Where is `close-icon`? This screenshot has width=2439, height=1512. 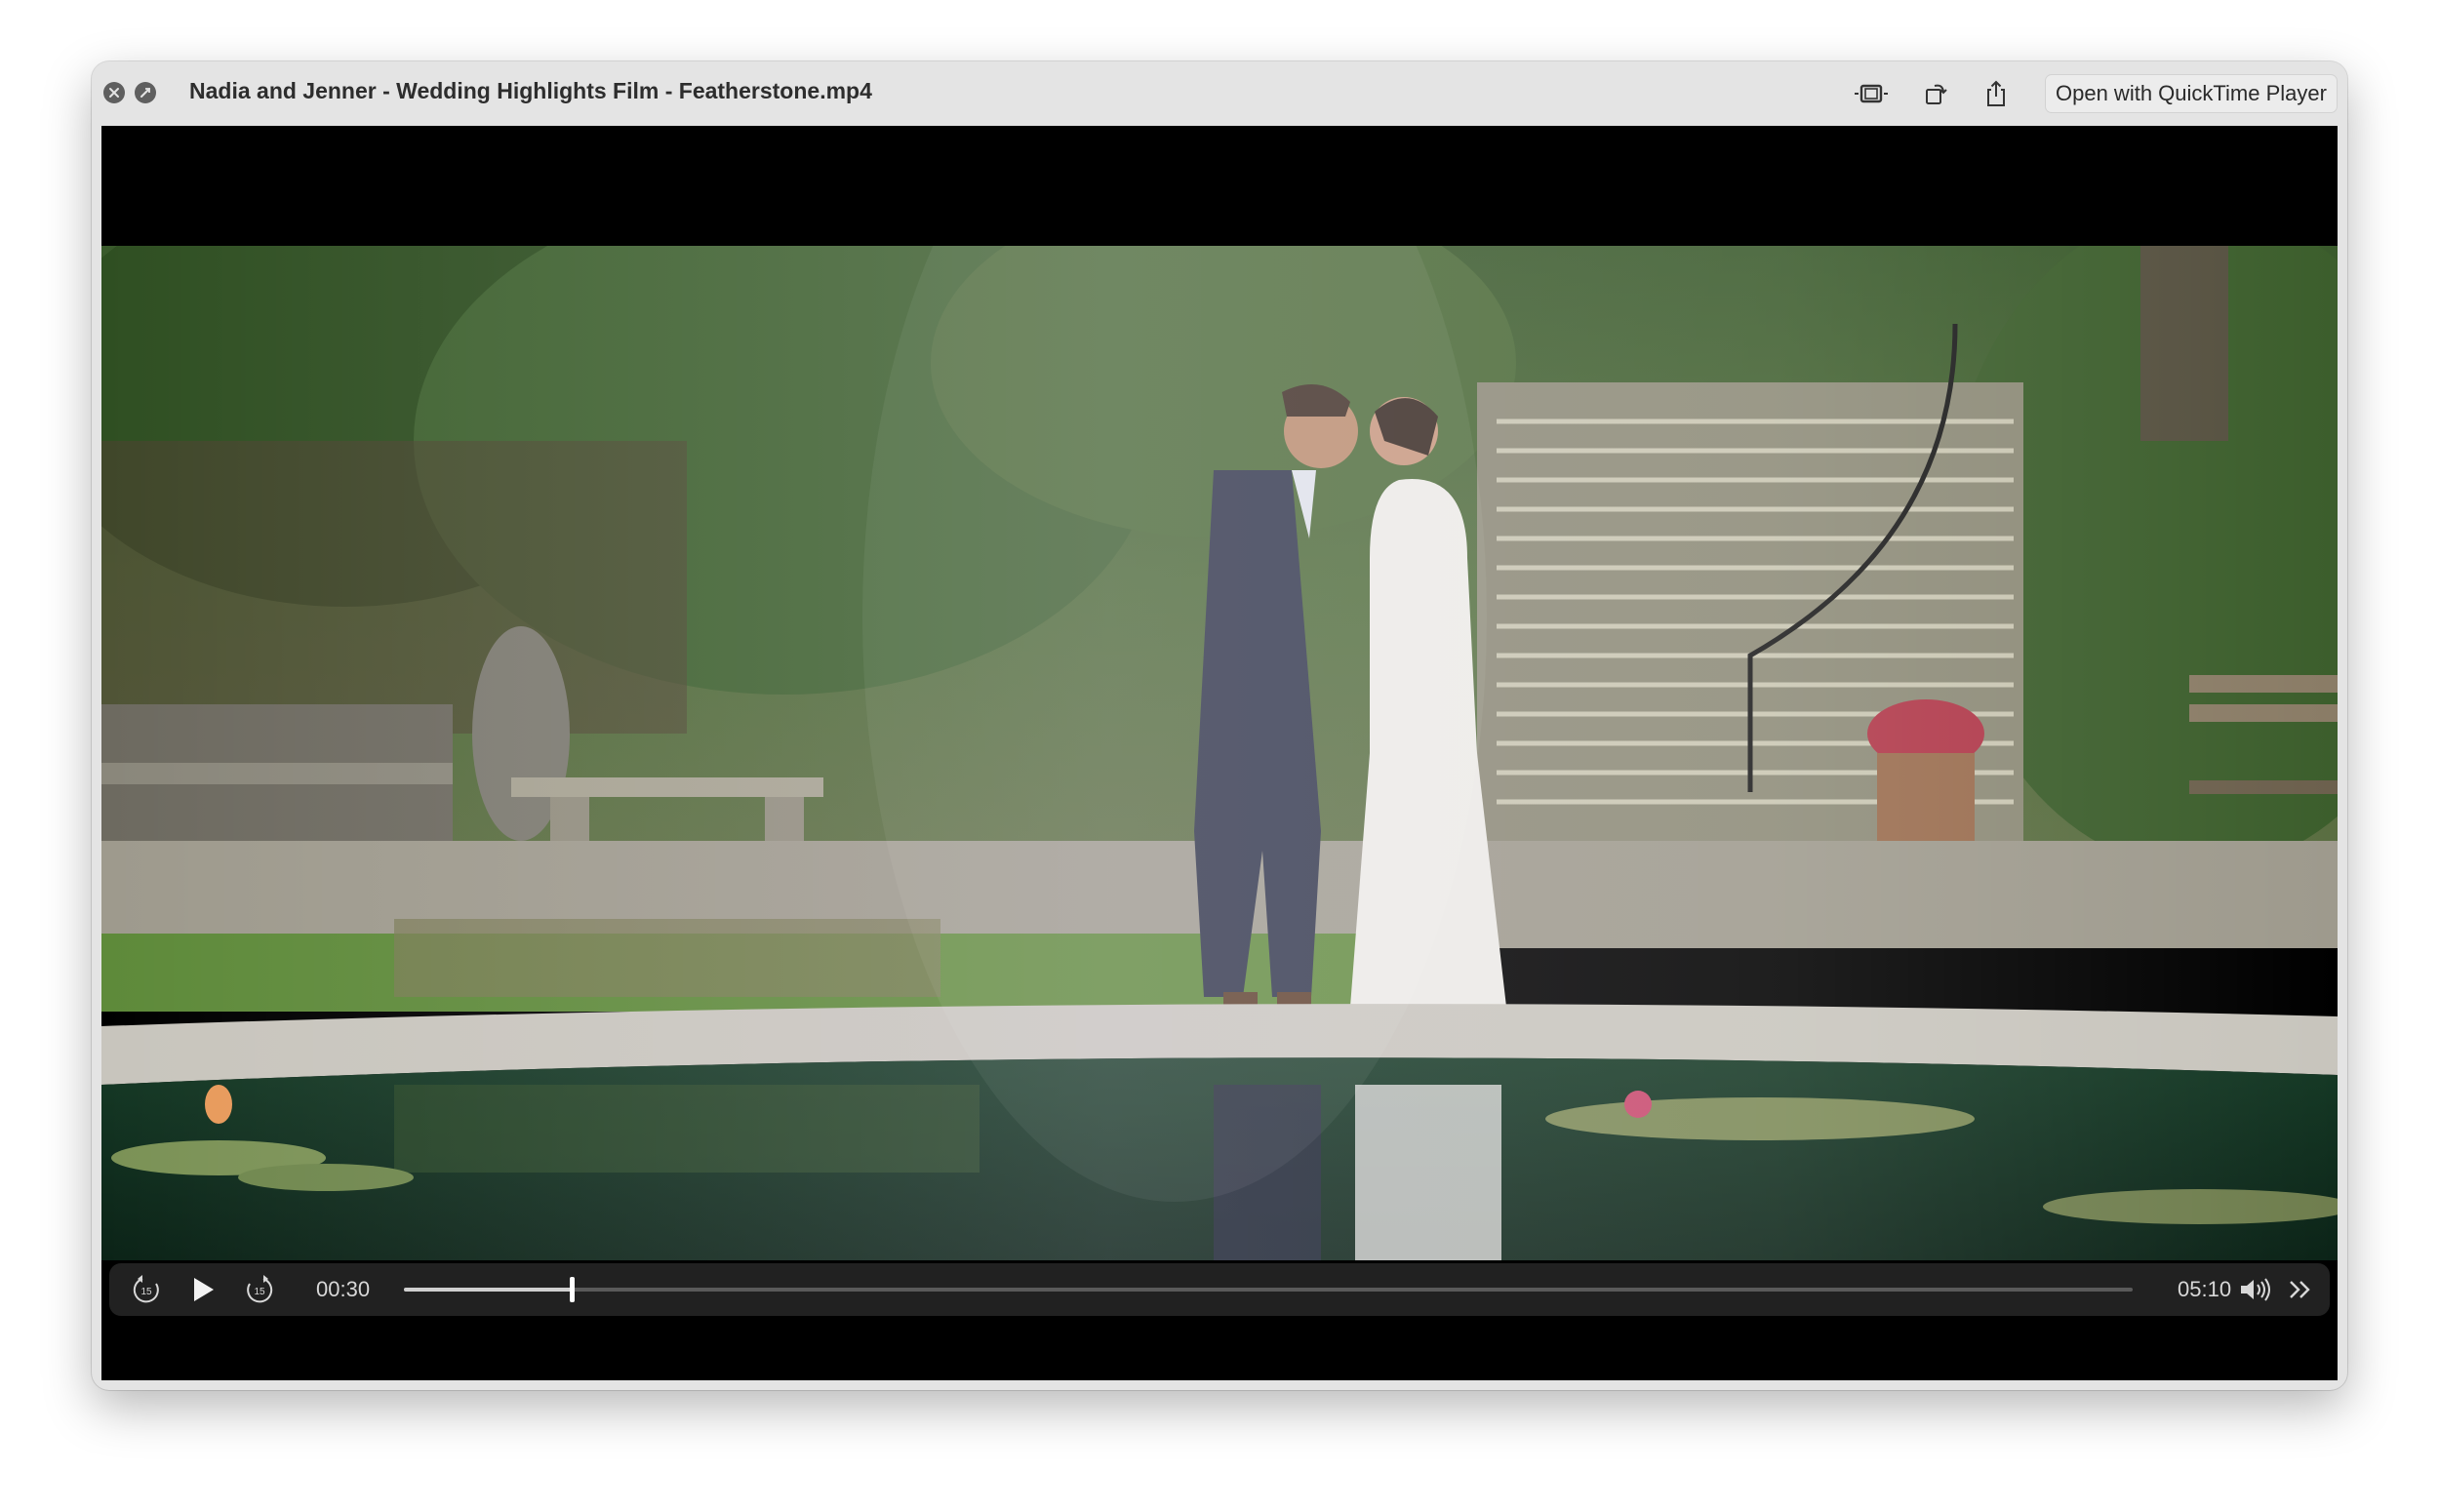 close-icon is located at coordinates (114, 93).